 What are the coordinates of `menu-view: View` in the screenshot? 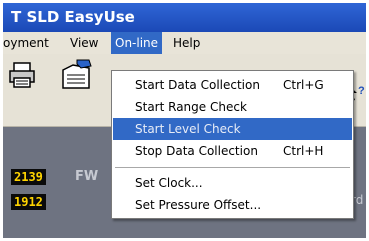 It's located at (84, 43).